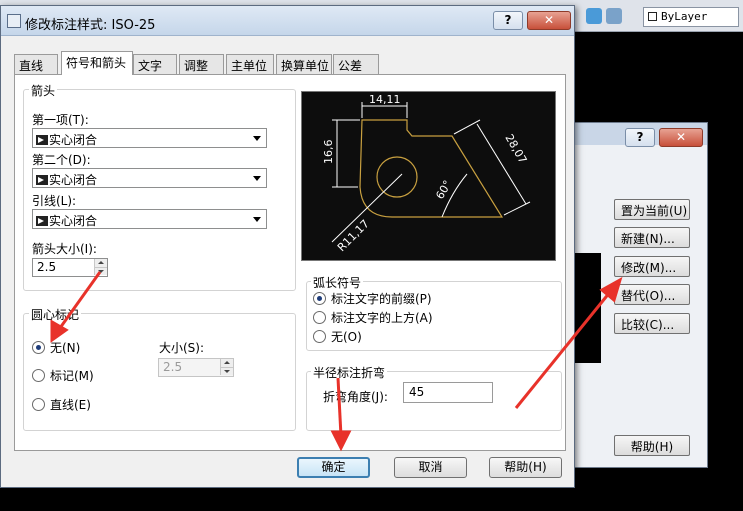 The height and width of the screenshot is (511, 743). I want to click on dimension-preview: 14,11 16,6 28,07 60° R11,17, so click(428, 176).